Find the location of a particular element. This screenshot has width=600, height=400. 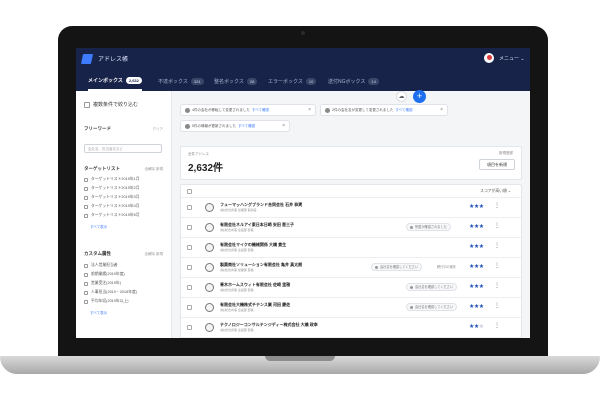

item-label: 営業受注(2019年) is located at coordinates (106, 283).